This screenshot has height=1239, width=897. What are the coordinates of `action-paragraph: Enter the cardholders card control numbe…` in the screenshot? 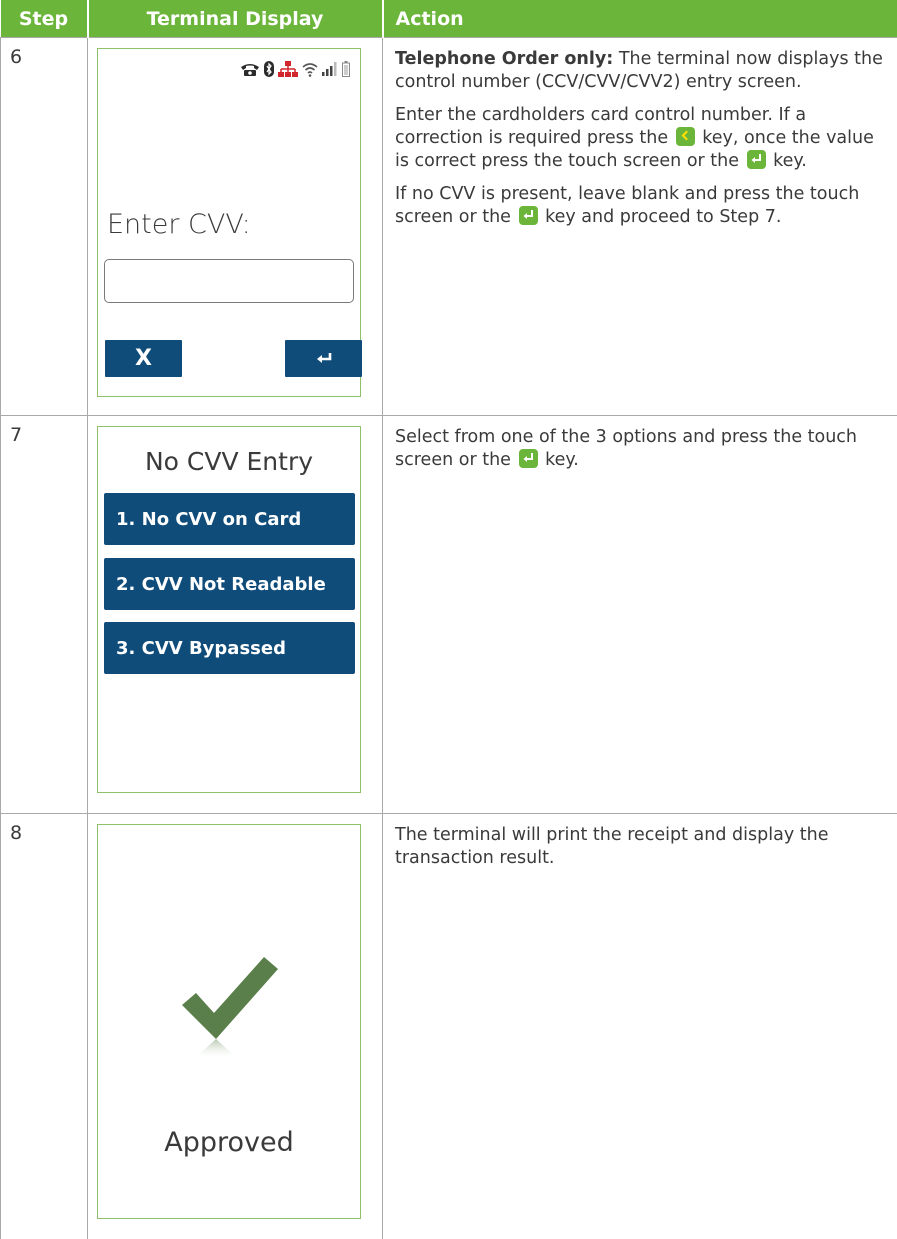 It's located at (639, 138).